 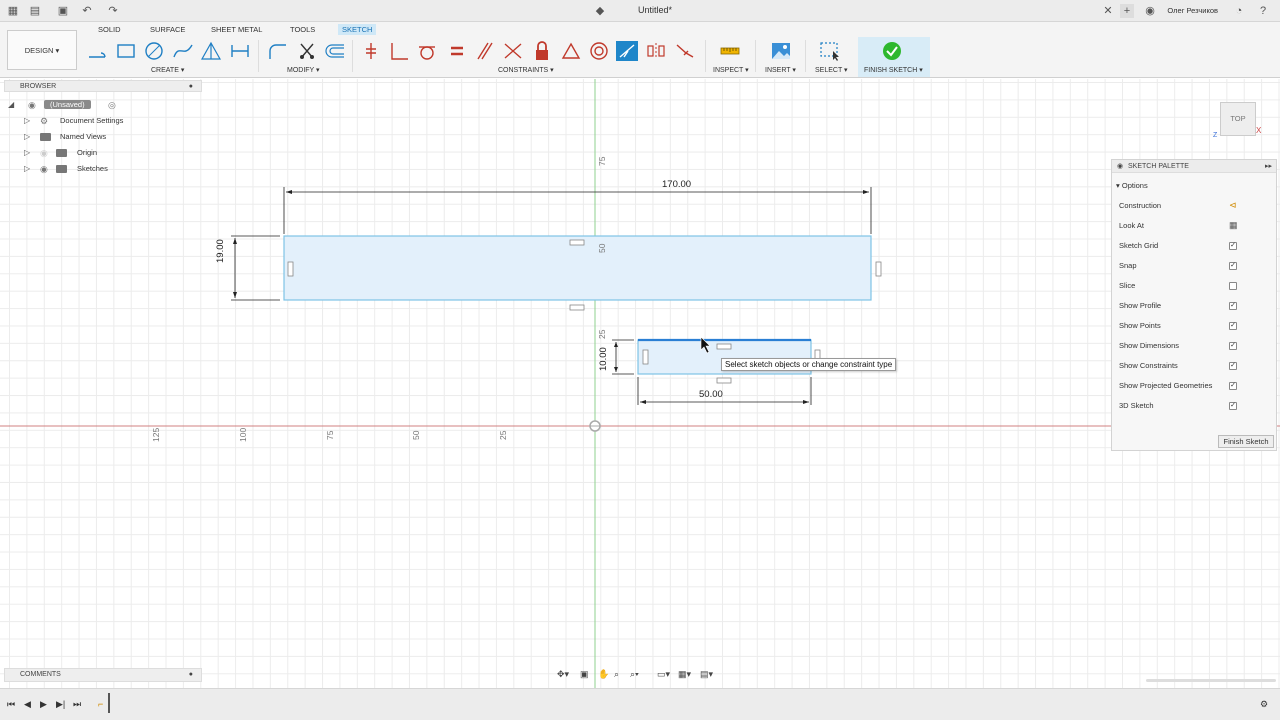 I want to click on comments-panel-header: COMMENTS ●, so click(x=103, y=675).